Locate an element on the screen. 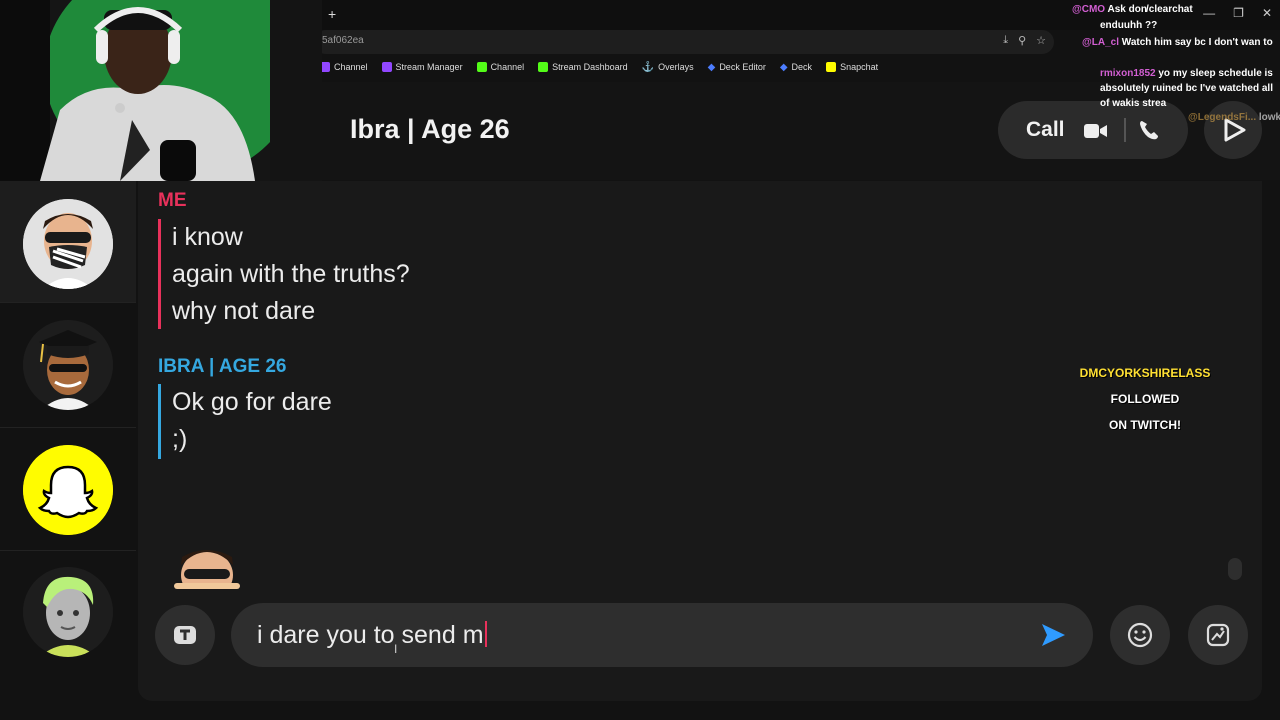 This screenshot has height=720, width=1280. streamer-webcam is located at coordinates (161, 90).